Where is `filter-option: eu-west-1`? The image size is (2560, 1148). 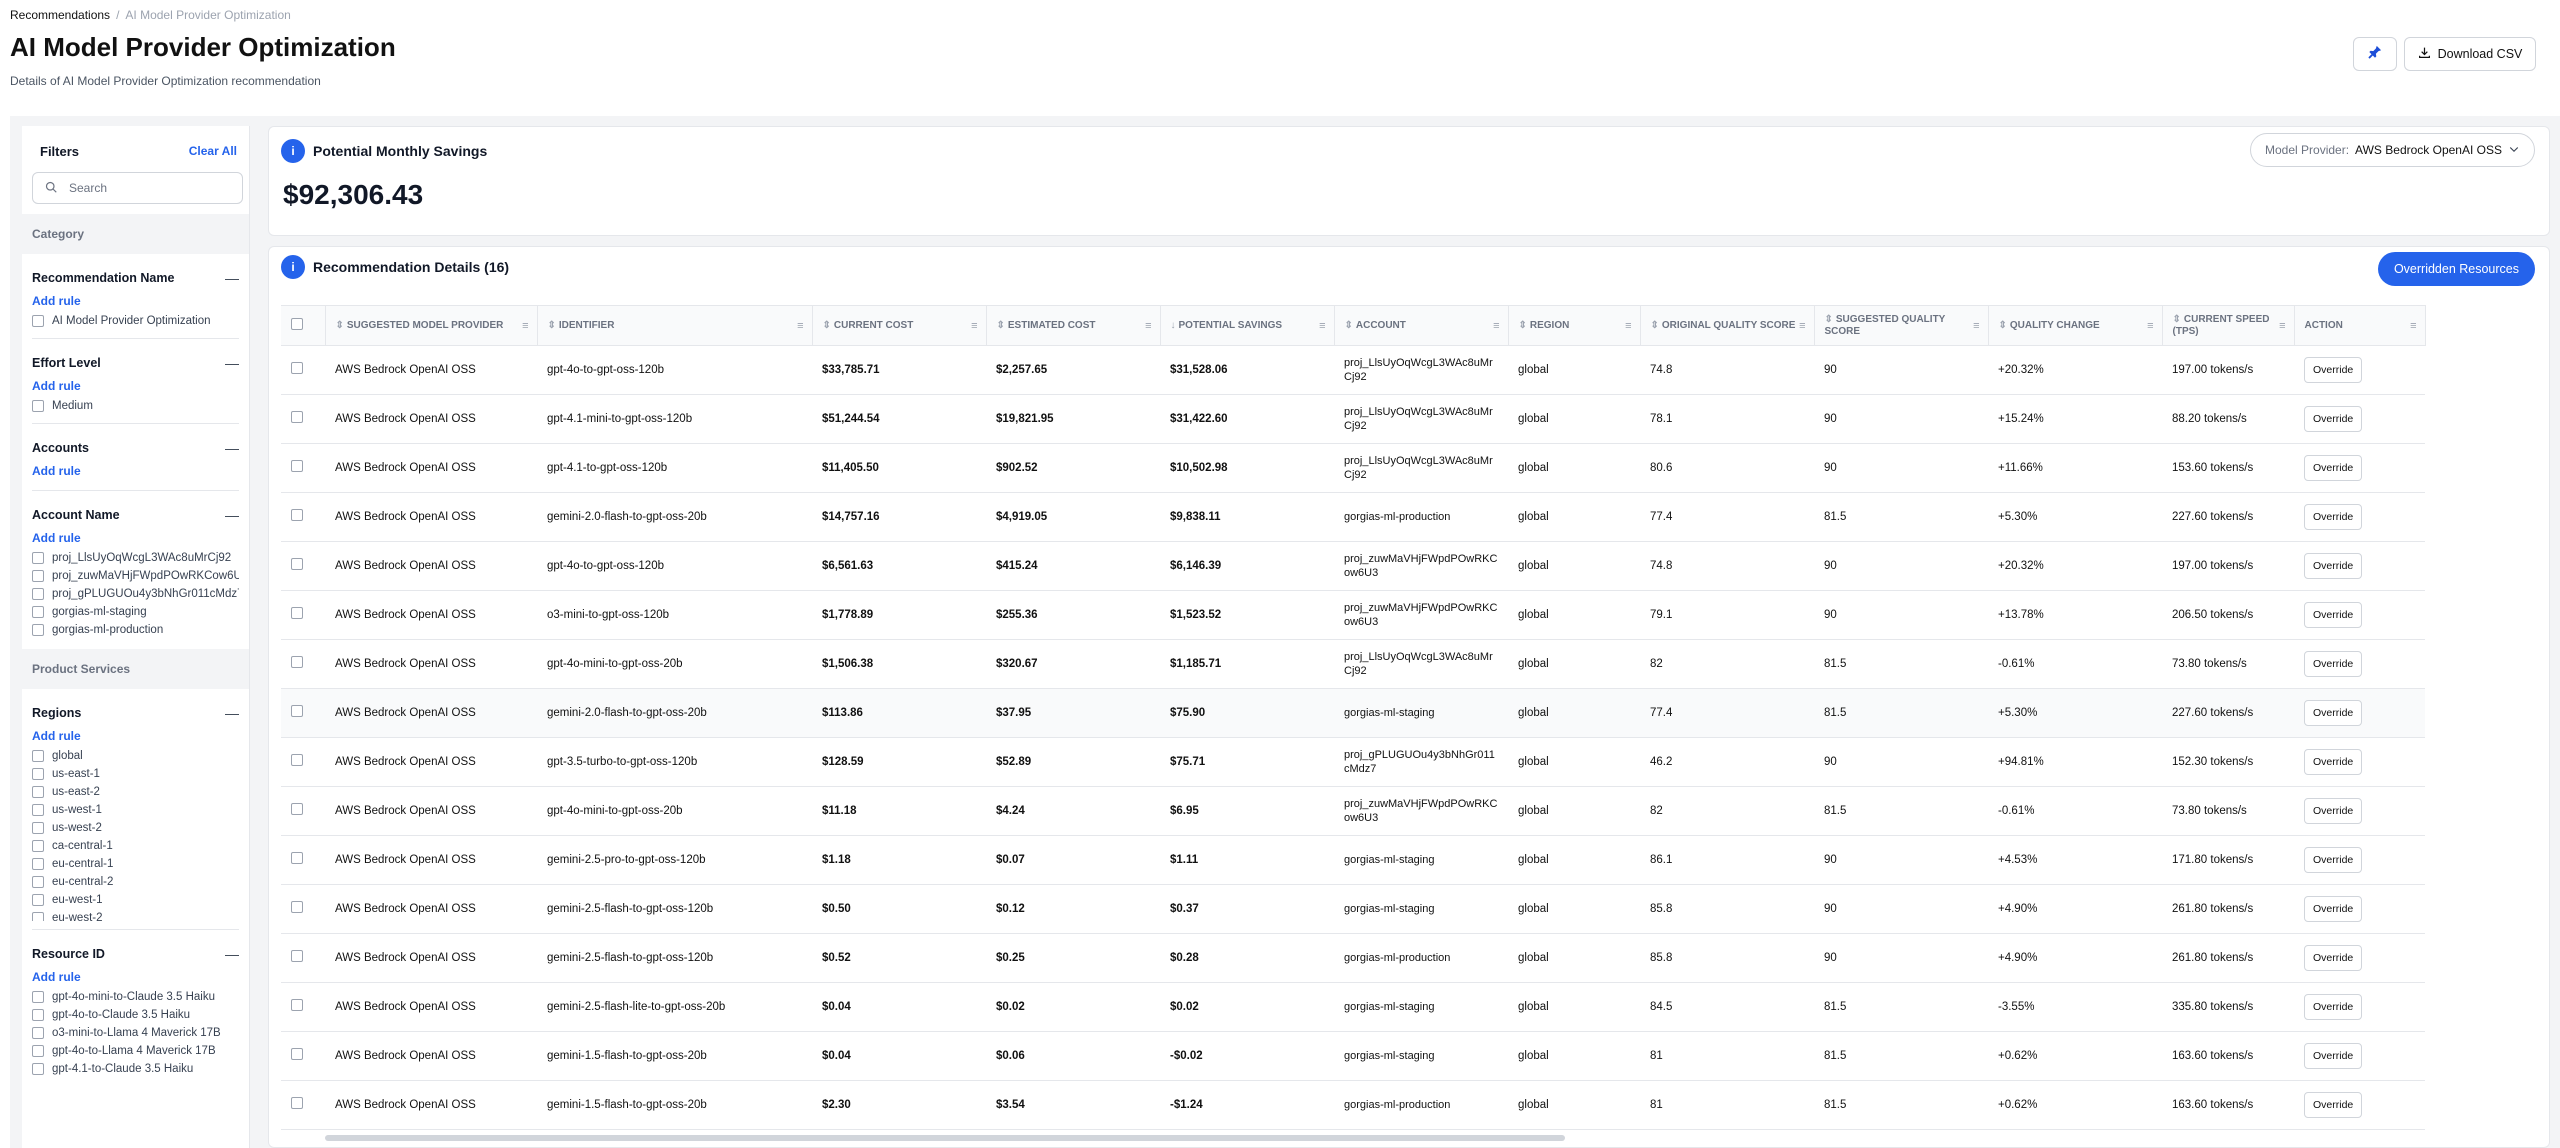
filter-option: eu-west-1 is located at coordinates (135, 900).